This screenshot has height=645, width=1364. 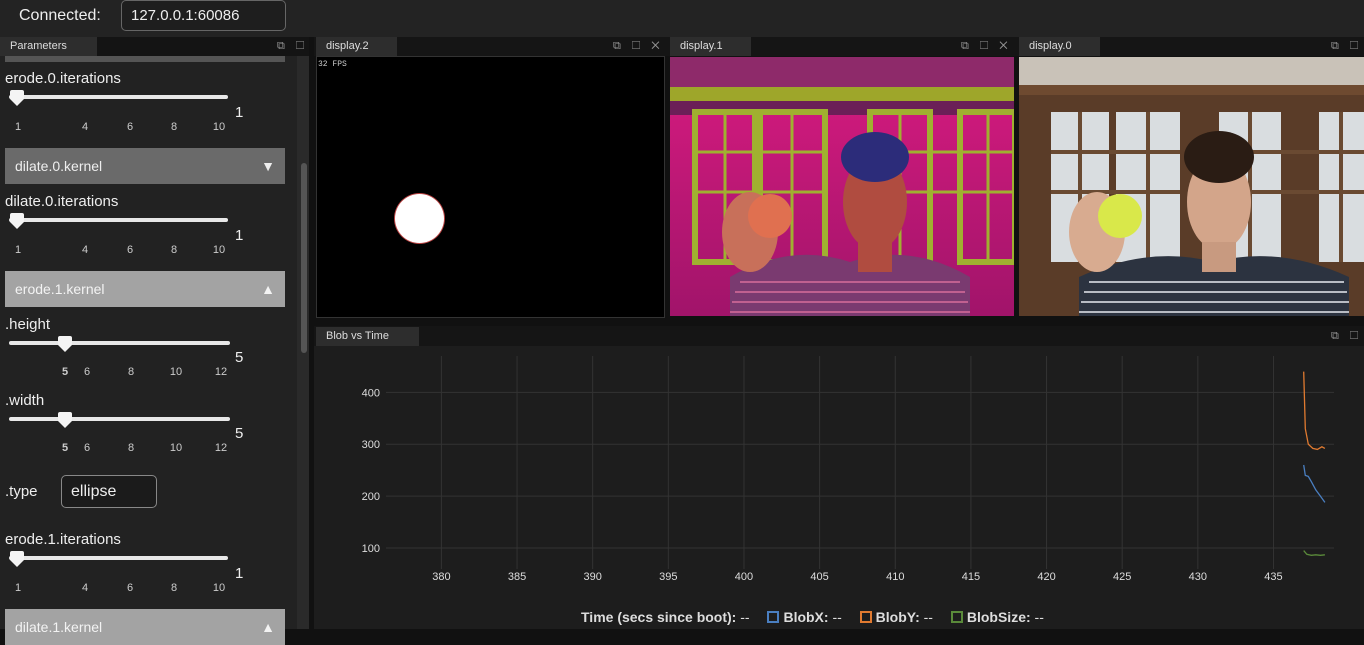 What do you see at coordinates (145, 289) in the screenshot?
I see `erode-1-kernel-section: erode.1.kernel ▲` at bounding box center [145, 289].